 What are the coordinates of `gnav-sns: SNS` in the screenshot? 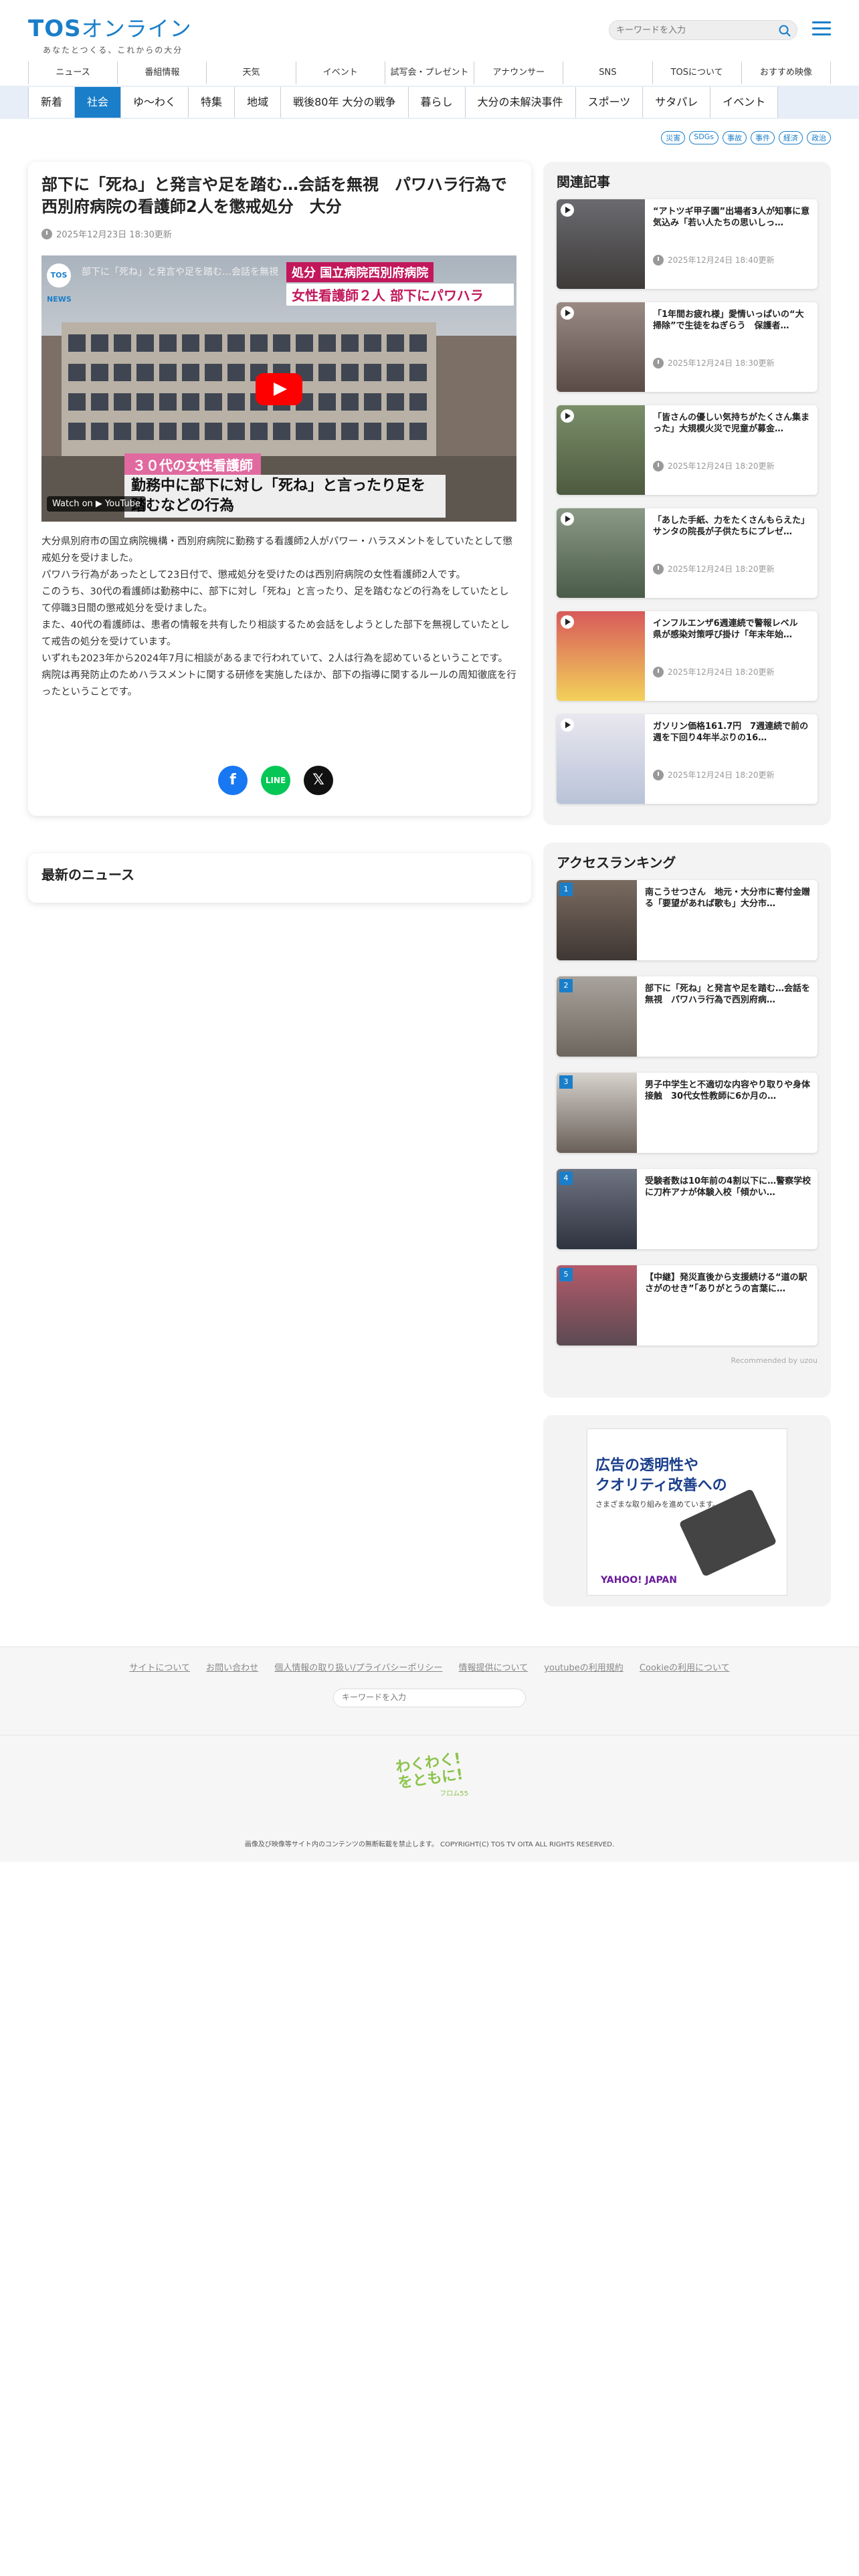 It's located at (608, 73).